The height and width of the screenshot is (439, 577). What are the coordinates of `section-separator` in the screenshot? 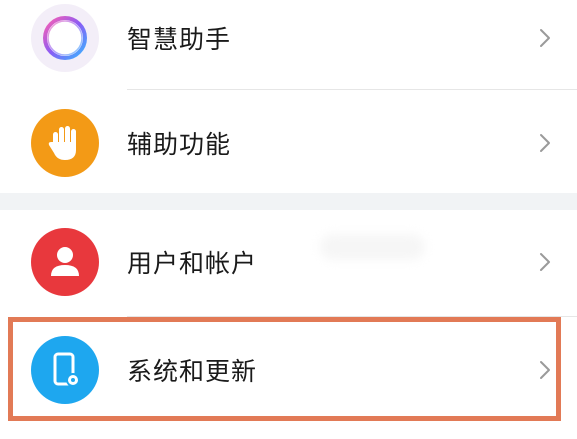 It's located at (288, 201).